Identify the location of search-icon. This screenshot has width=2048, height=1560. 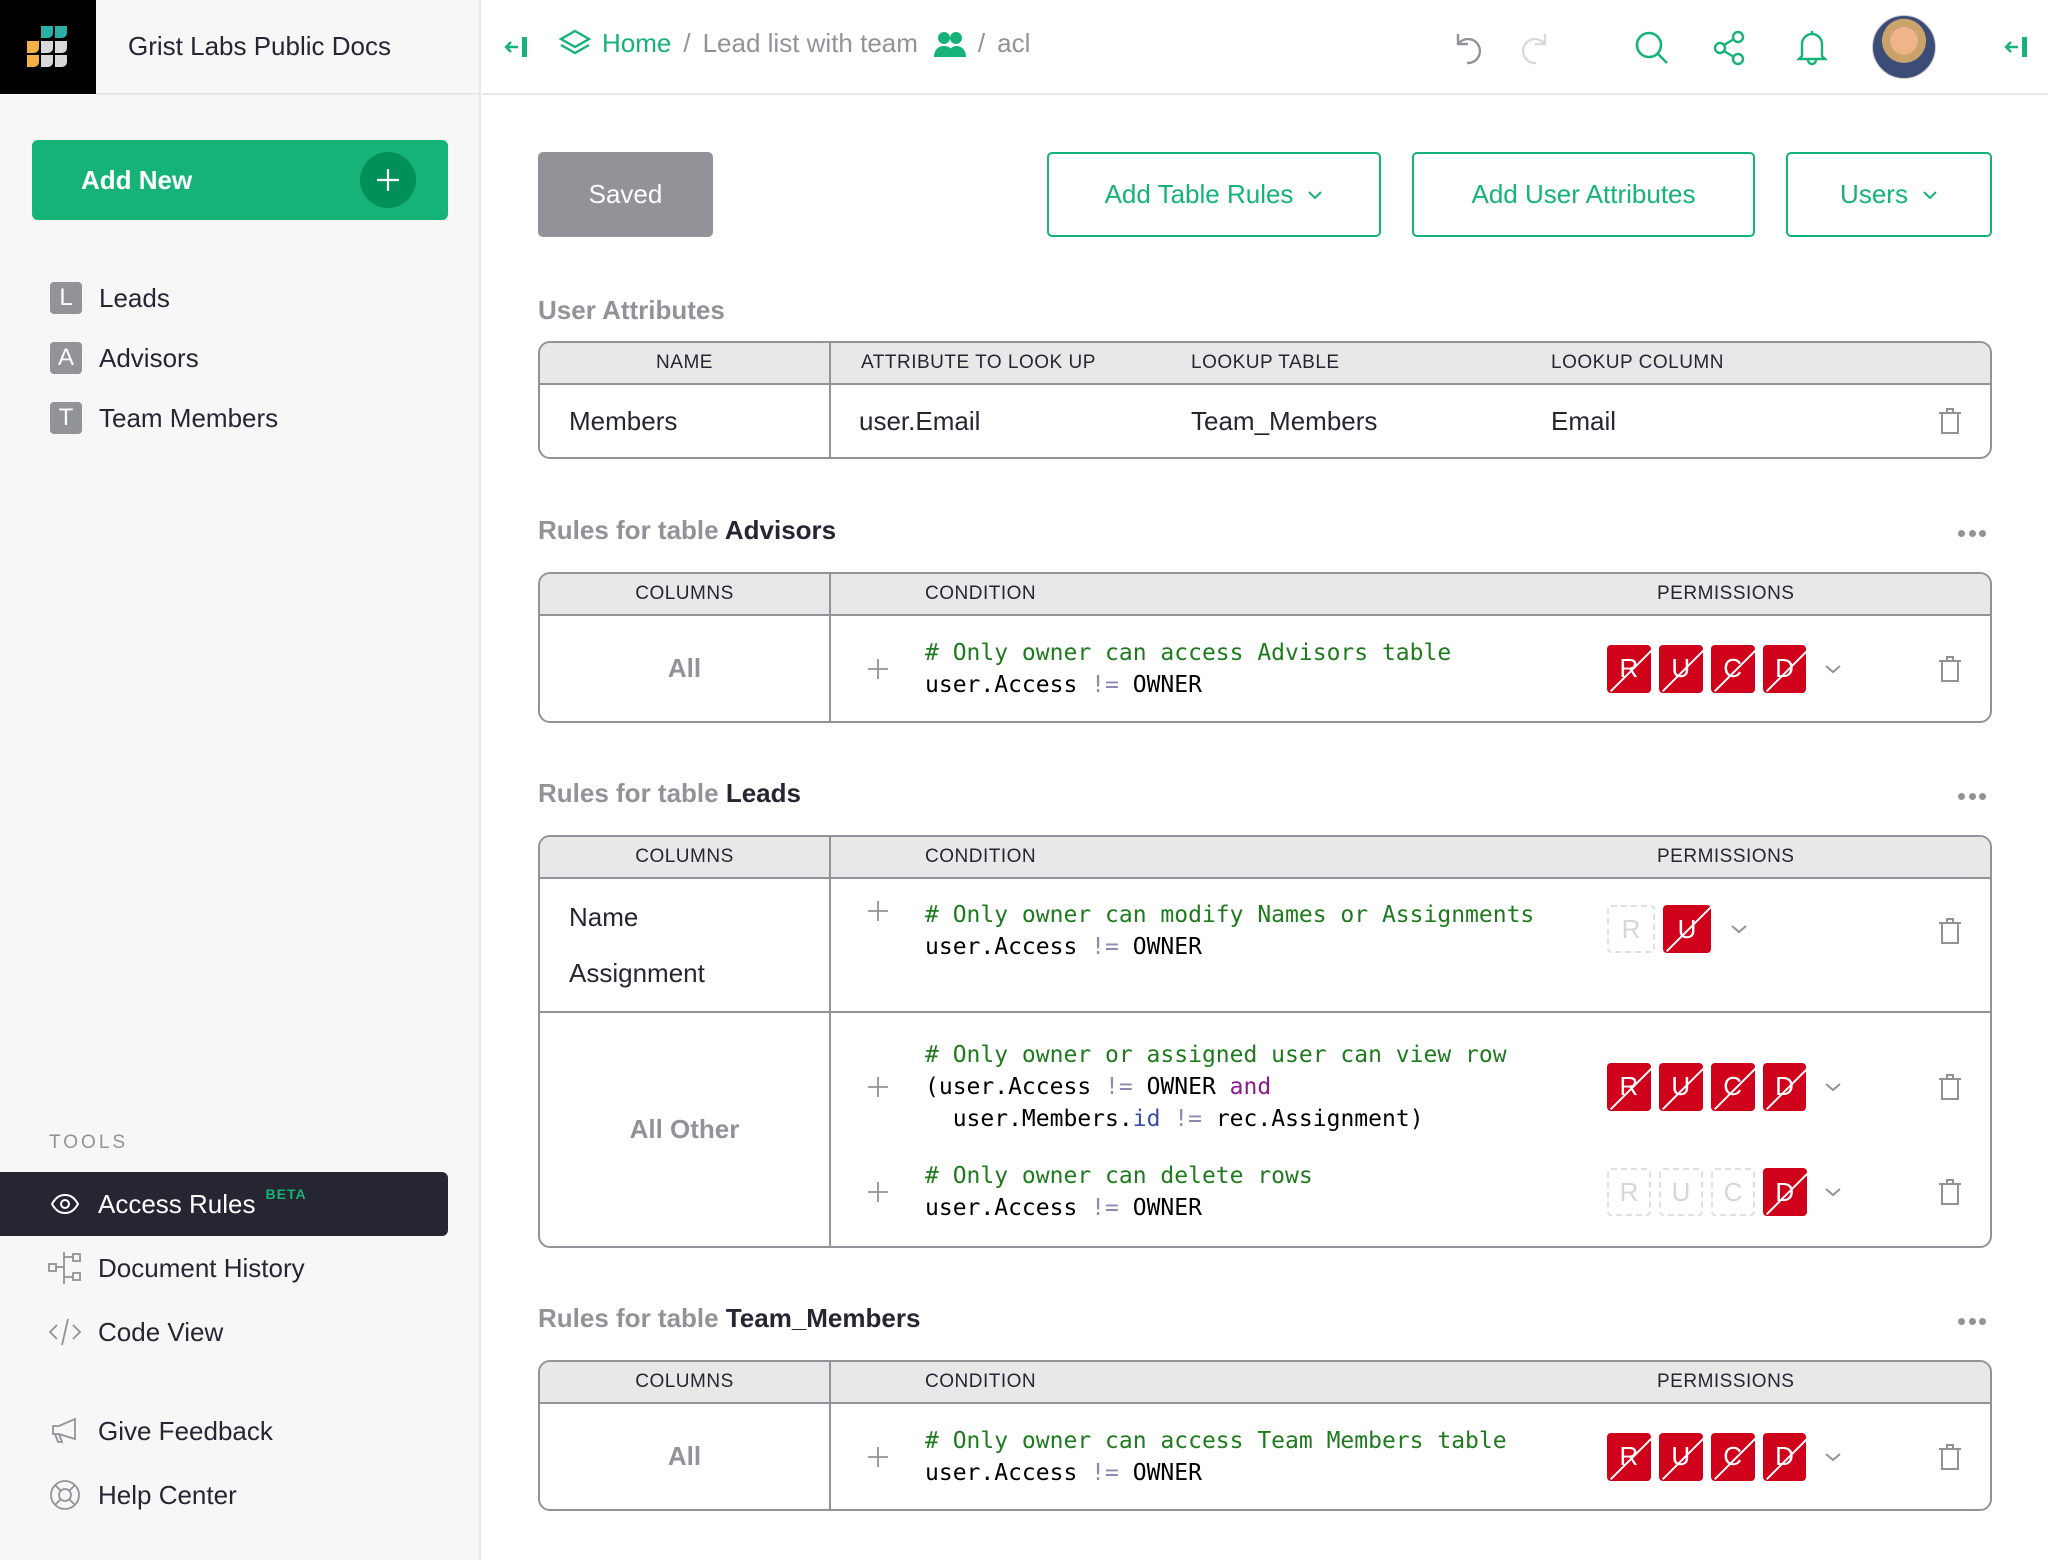
(1652, 48).